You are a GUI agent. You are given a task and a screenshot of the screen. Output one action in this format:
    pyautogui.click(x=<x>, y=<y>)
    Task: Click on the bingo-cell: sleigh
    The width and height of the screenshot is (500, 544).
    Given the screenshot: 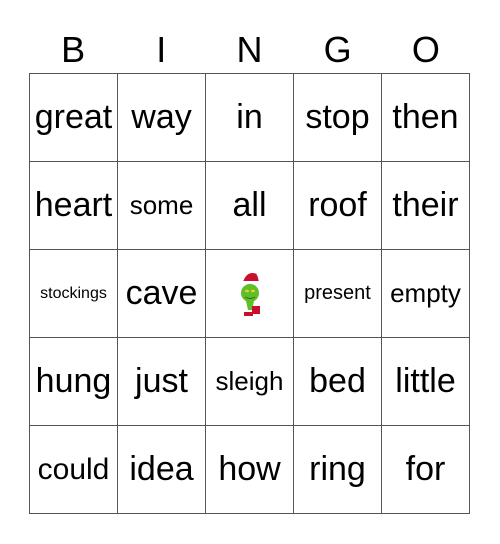 What is the action you would take?
    pyautogui.click(x=250, y=382)
    